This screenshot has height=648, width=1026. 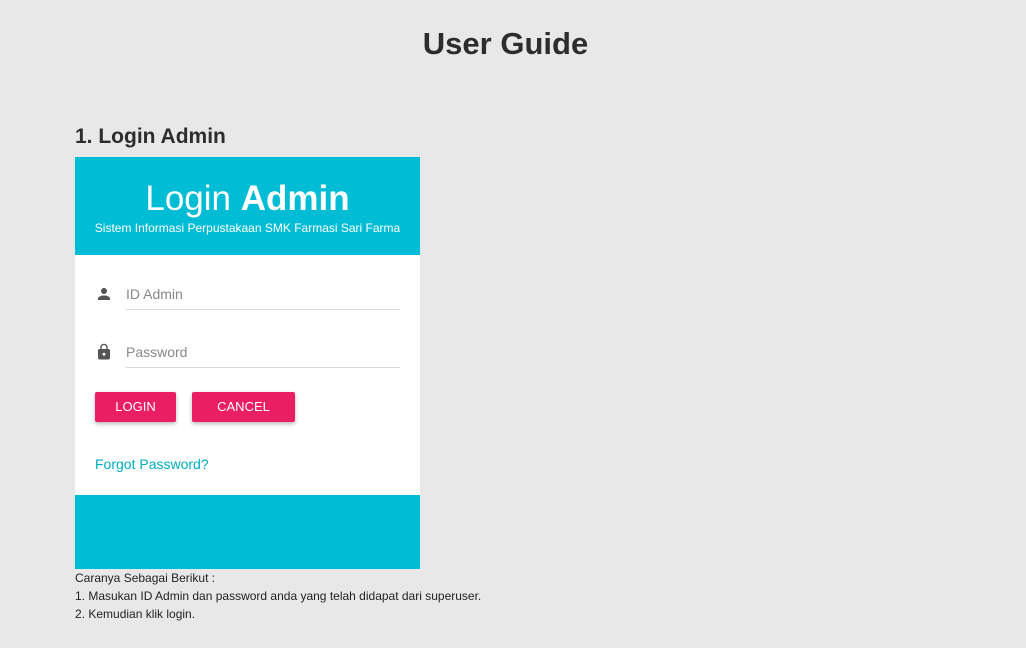 I want to click on lock-icon, so click(x=104, y=352).